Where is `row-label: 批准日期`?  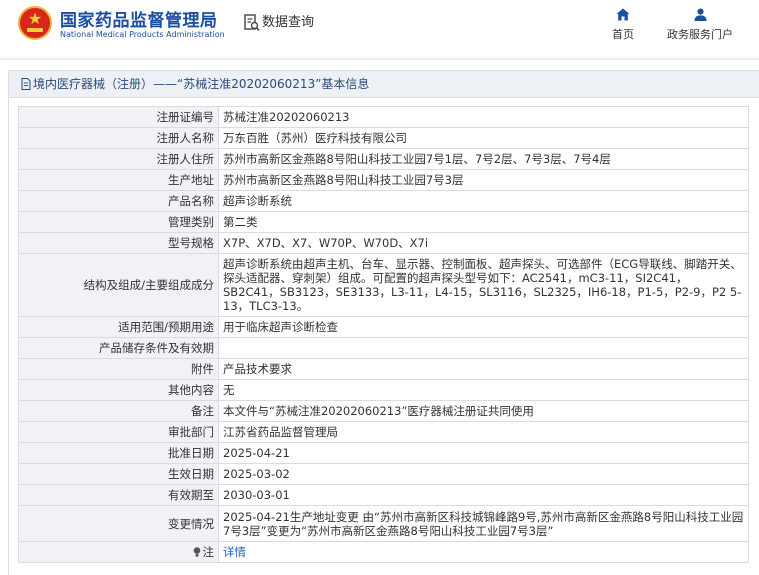 row-label: 批准日期 is located at coordinates (118, 453).